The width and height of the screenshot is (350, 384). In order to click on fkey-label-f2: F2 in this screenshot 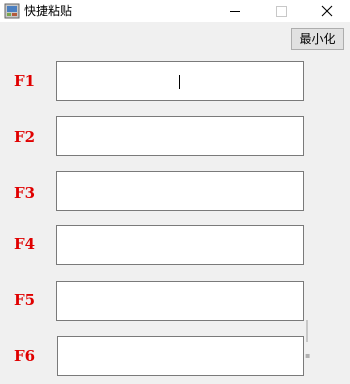, I will do `click(25, 137)`.